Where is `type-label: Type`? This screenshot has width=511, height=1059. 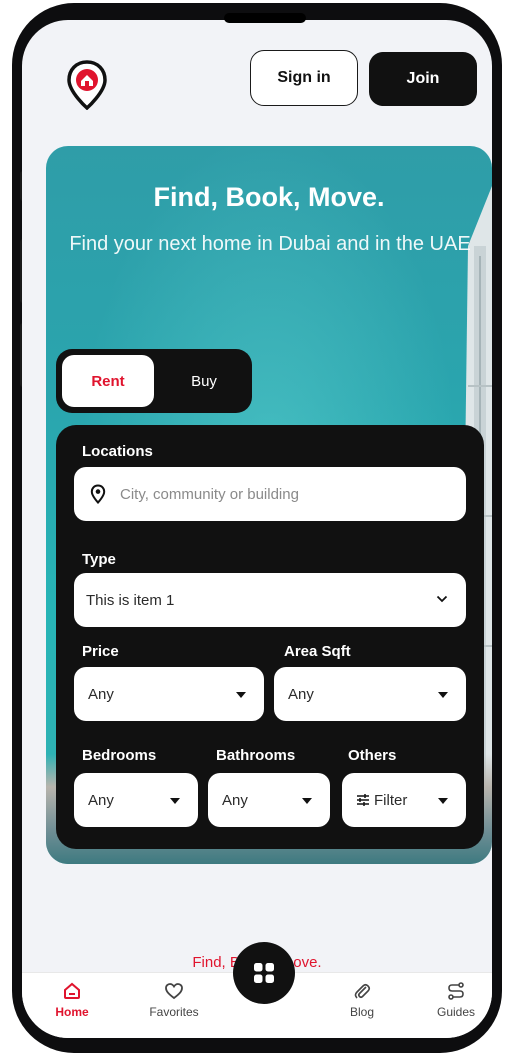
type-label: Type is located at coordinates (99, 559).